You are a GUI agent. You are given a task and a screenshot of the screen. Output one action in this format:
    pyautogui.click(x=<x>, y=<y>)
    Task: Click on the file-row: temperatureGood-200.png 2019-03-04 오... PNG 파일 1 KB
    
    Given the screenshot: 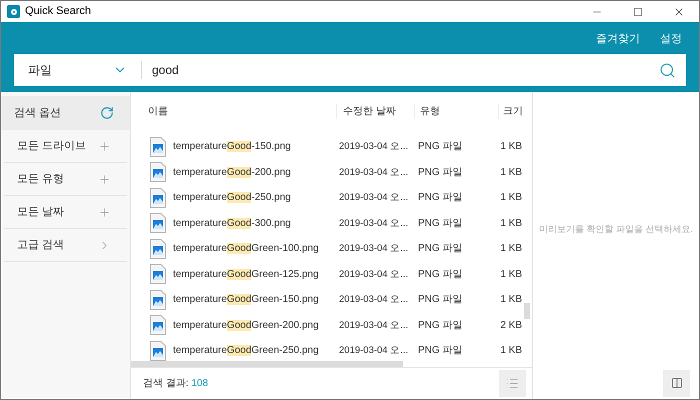 What is the action you would take?
    pyautogui.click(x=327, y=172)
    